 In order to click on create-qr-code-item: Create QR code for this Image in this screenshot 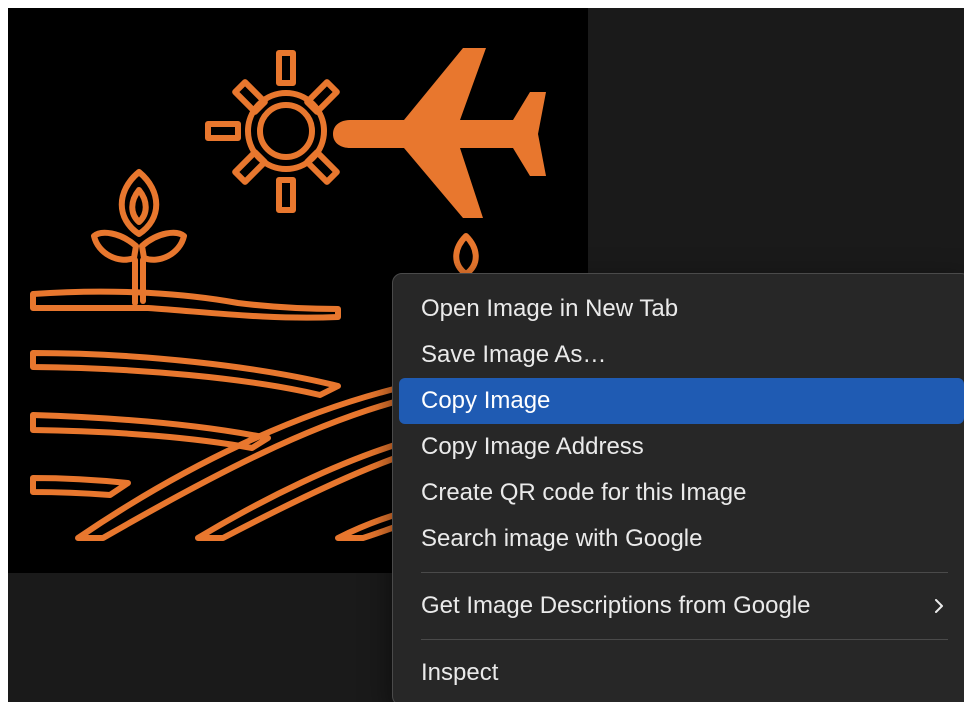, I will do `click(681, 493)`.